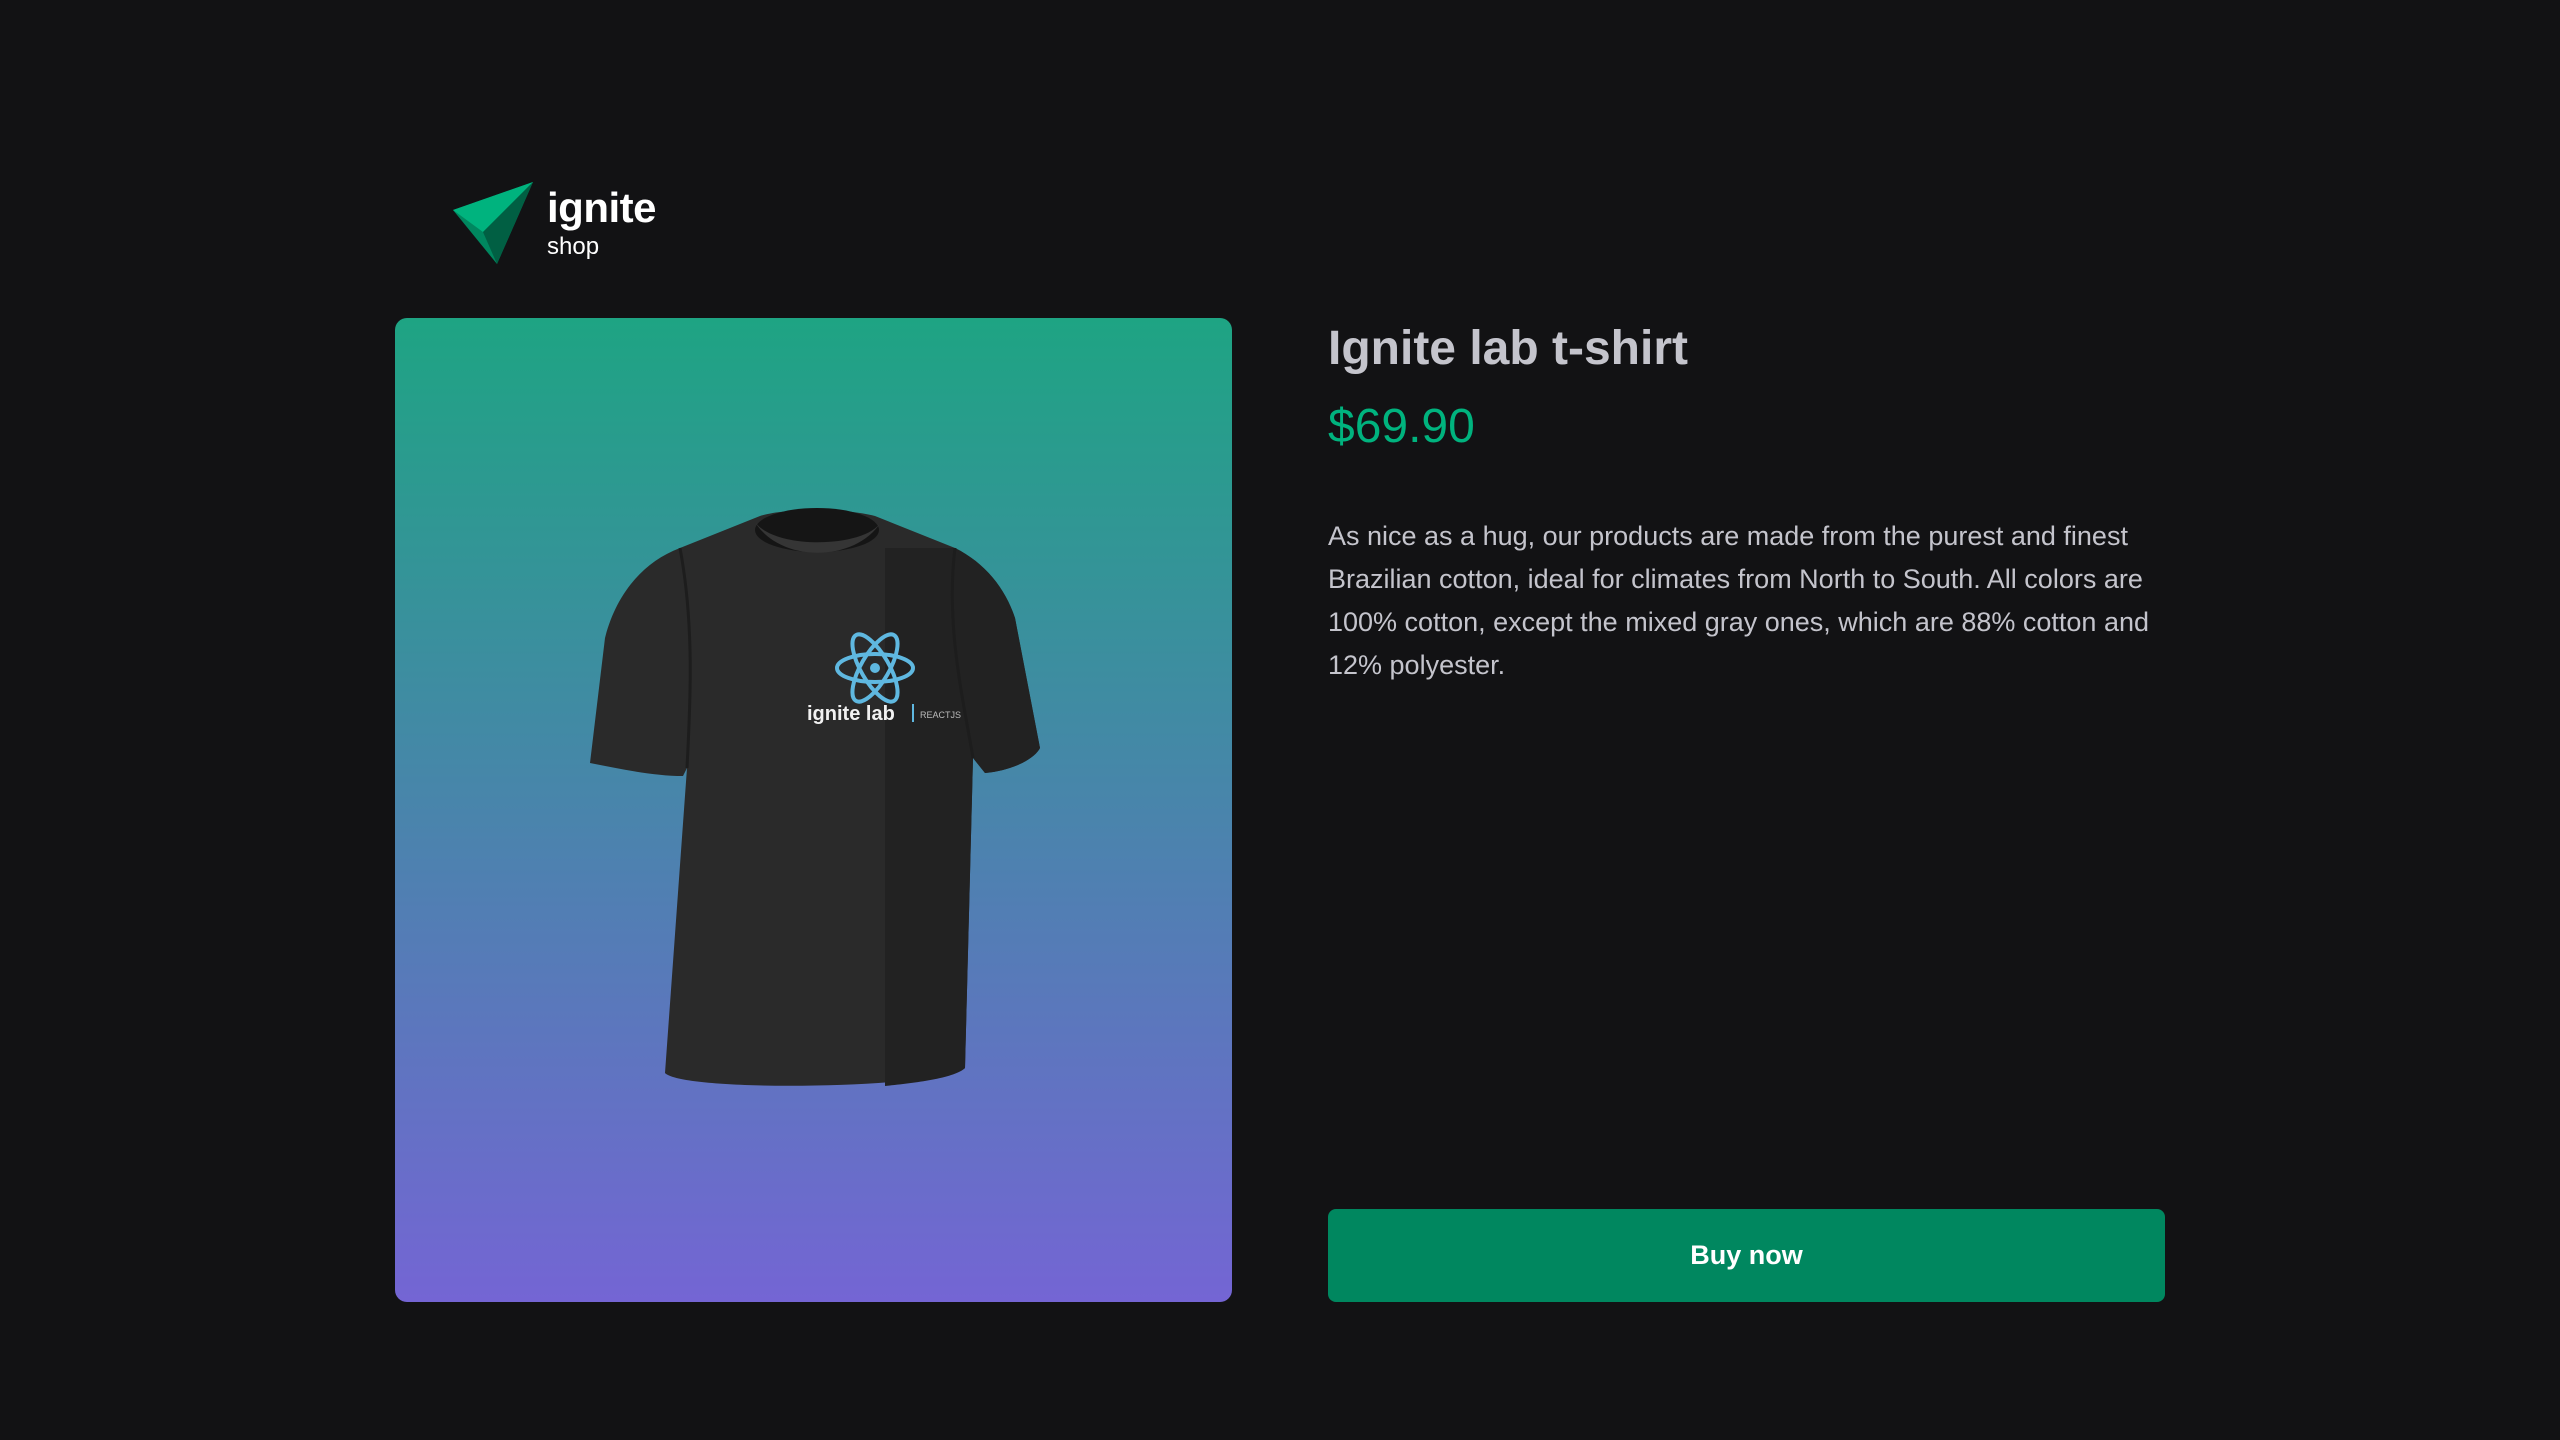 This screenshot has height=1440, width=2560. Describe the element at coordinates (602, 207) in the screenshot. I see `logo-title: ignite` at that location.